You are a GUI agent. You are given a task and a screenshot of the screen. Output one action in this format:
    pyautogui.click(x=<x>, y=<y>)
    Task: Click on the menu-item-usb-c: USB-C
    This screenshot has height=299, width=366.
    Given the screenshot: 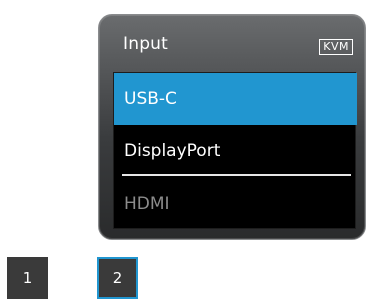 What is the action you would take?
    pyautogui.click(x=235, y=99)
    